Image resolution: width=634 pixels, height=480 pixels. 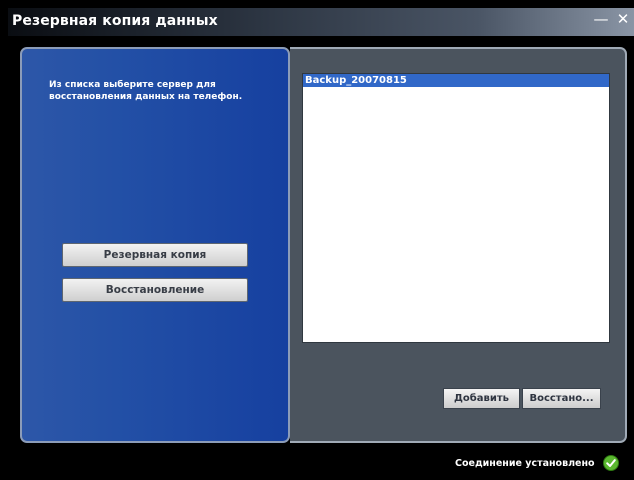 What do you see at coordinates (525, 463) in the screenshot?
I see `connection-status-text: Соединение установлено` at bounding box center [525, 463].